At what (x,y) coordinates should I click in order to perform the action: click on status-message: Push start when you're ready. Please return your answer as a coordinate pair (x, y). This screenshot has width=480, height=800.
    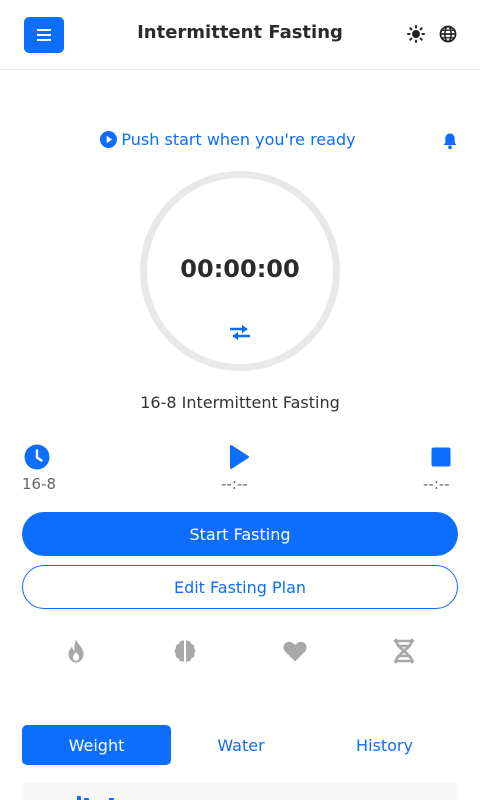
    Looking at the image, I should click on (228, 139).